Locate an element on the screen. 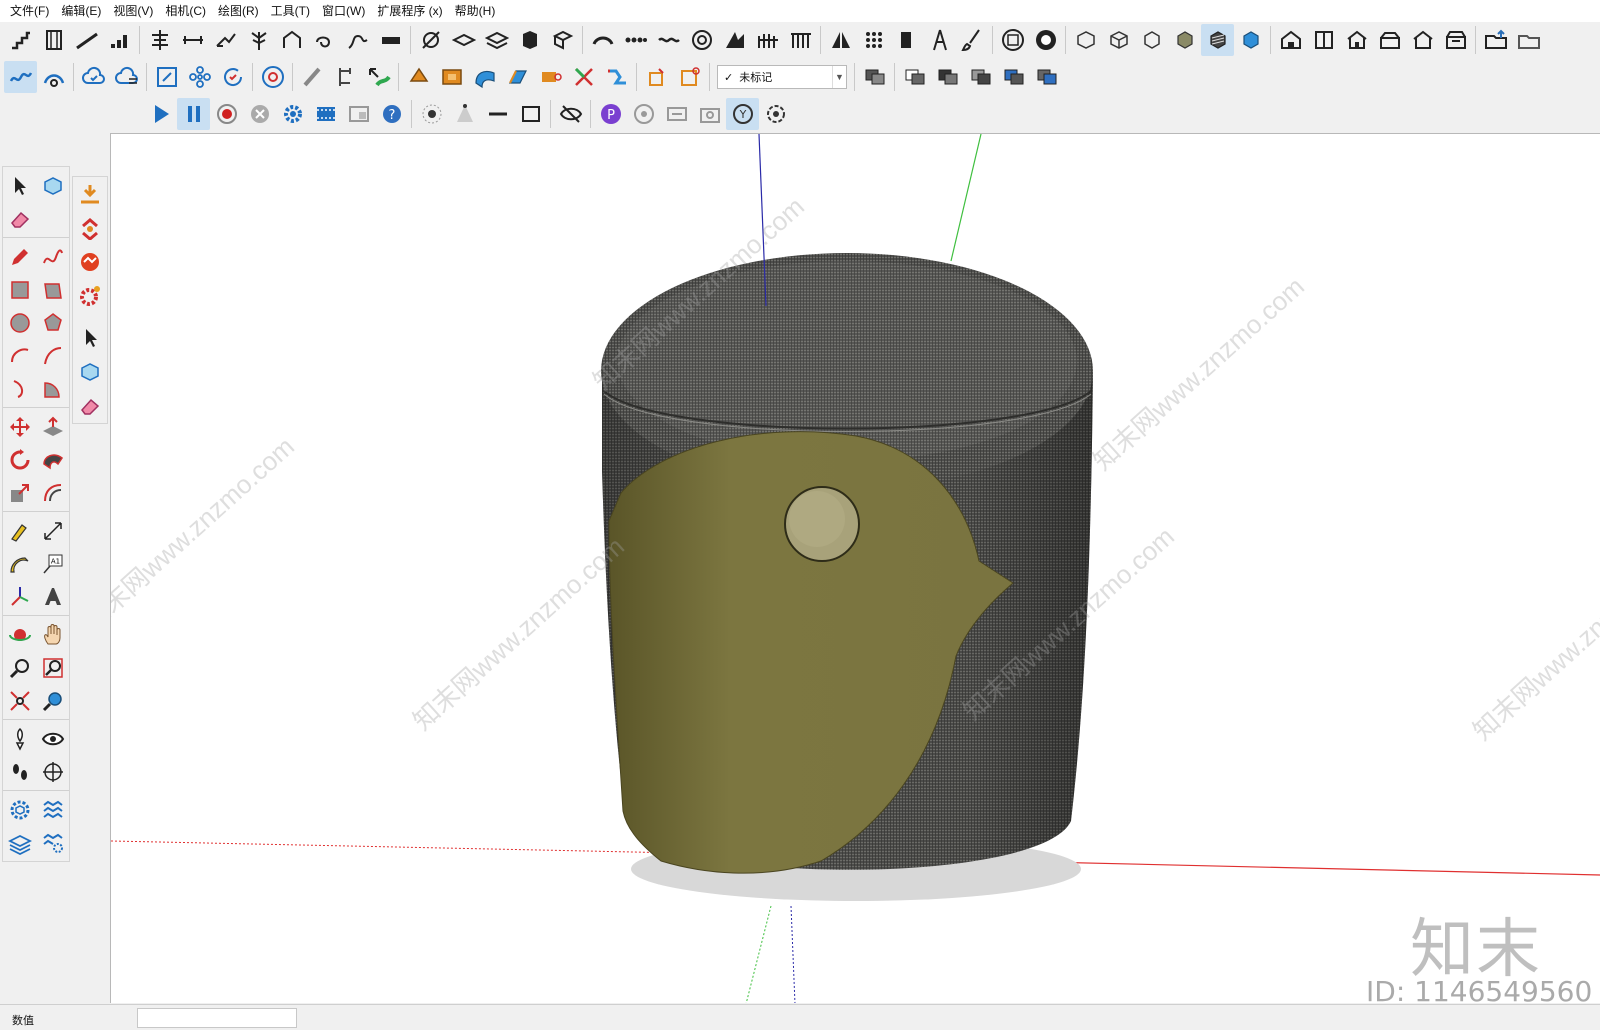 The image size is (1600, 1030). section-b-button is located at coordinates (689, 77).